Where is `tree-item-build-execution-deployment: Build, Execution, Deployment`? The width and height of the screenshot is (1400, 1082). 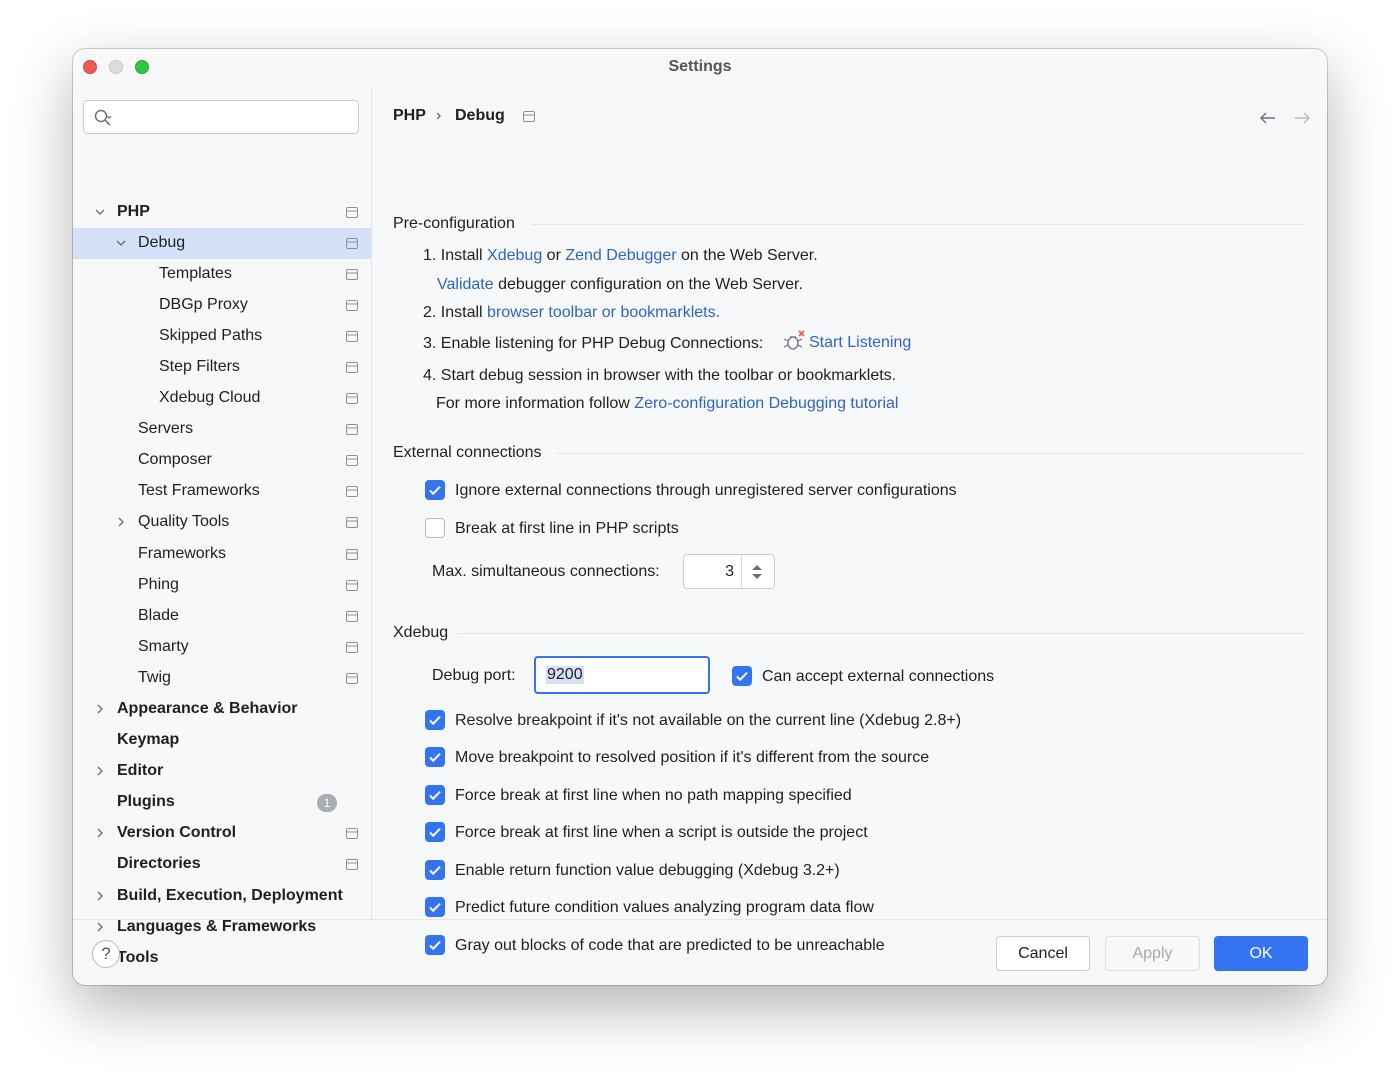 tree-item-build-execution-deployment: Build, Execution, Deployment is located at coordinates (222, 896).